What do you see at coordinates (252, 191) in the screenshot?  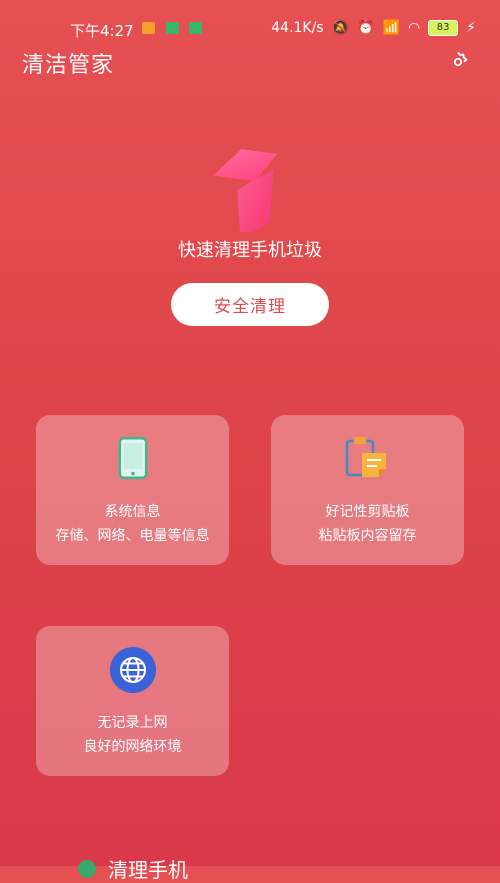 I see `lightning-logo-icon` at bounding box center [252, 191].